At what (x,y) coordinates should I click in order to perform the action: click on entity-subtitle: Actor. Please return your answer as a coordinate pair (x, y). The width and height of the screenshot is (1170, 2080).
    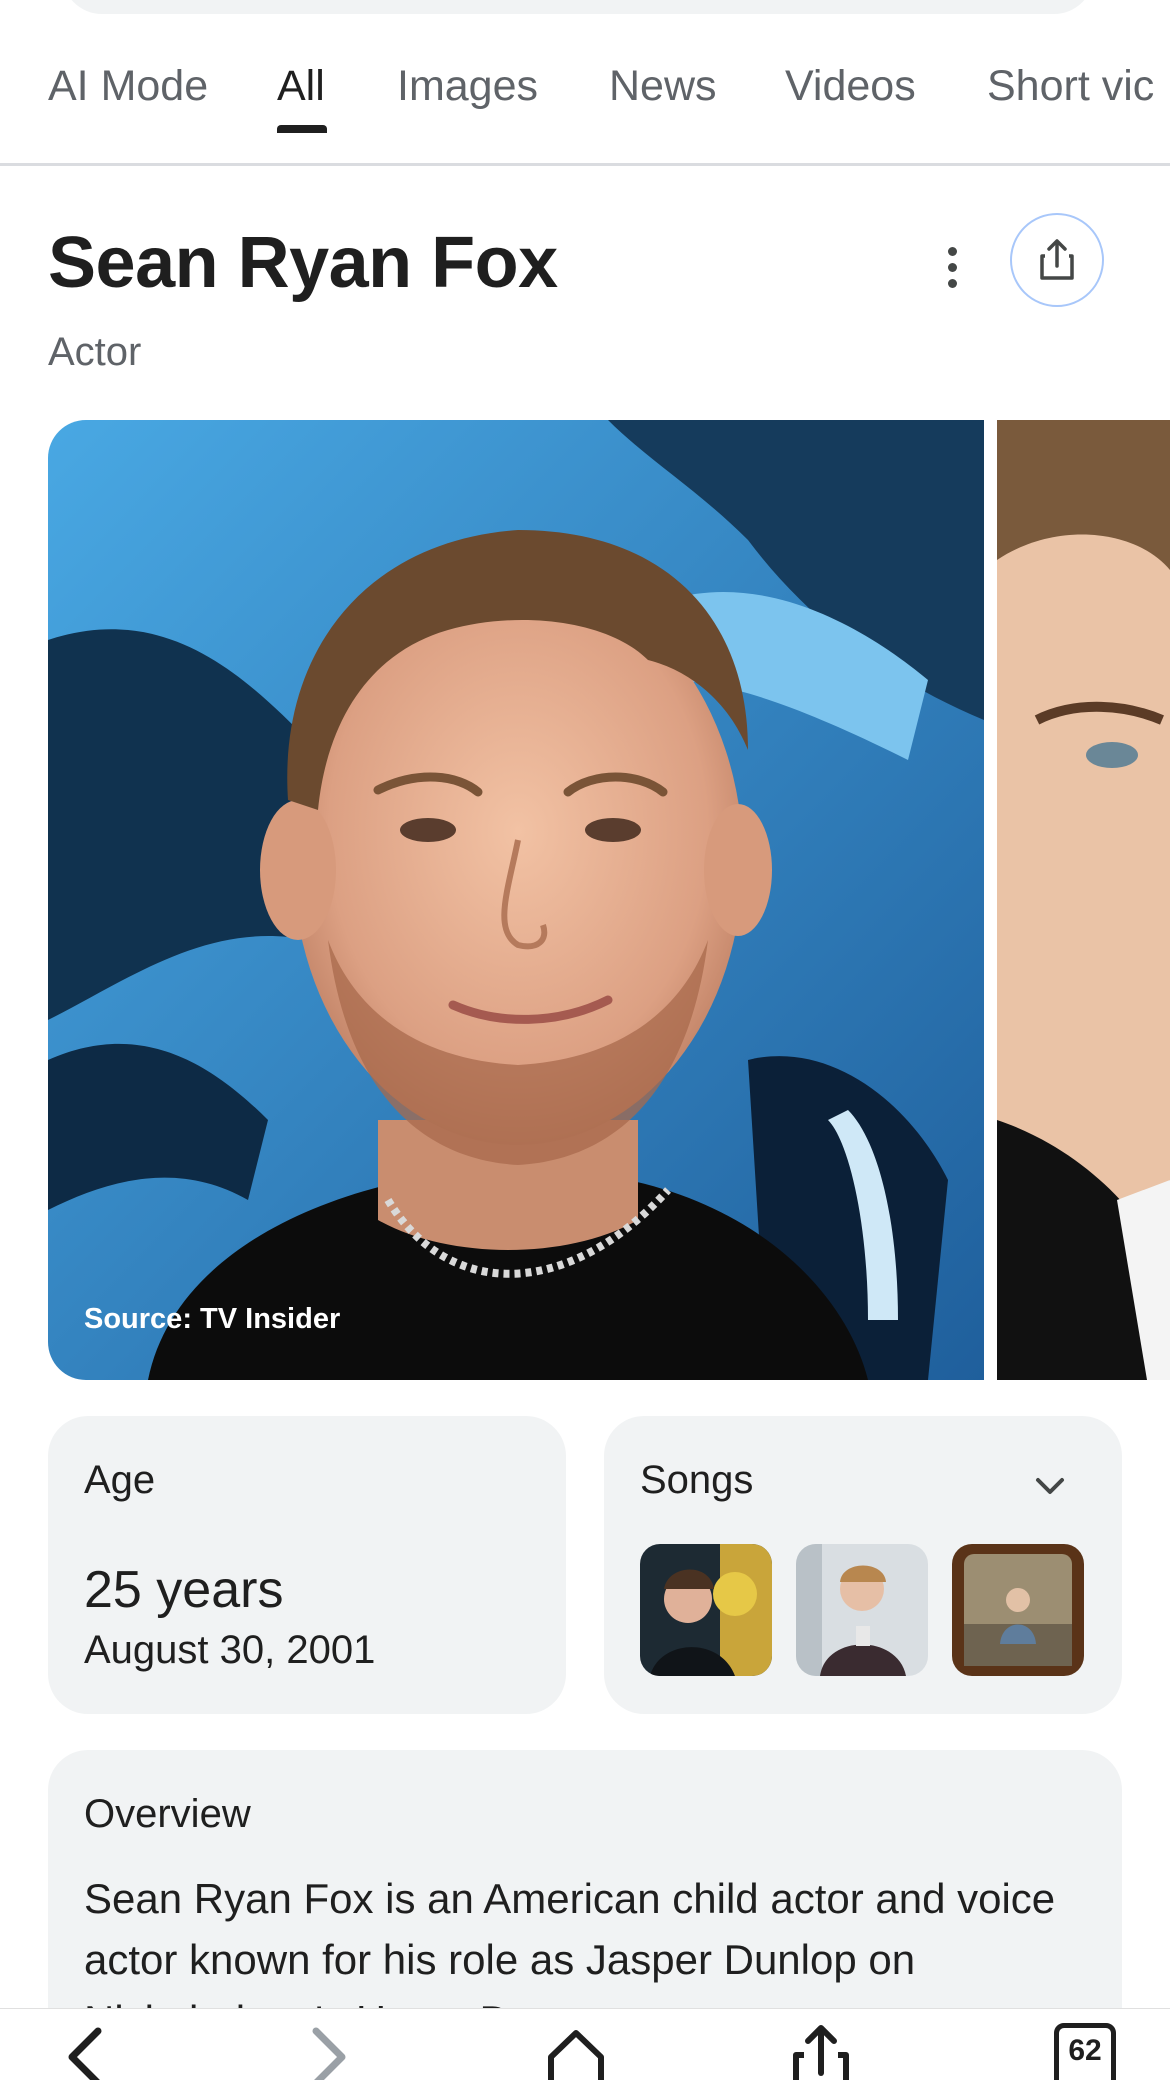
    Looking at the image, I should click on (95, 352).